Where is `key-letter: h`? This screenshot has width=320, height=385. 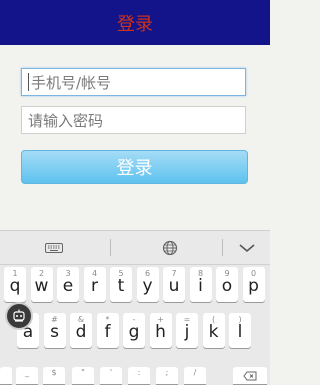 key-letter: h is located at coordinates (160, 332).